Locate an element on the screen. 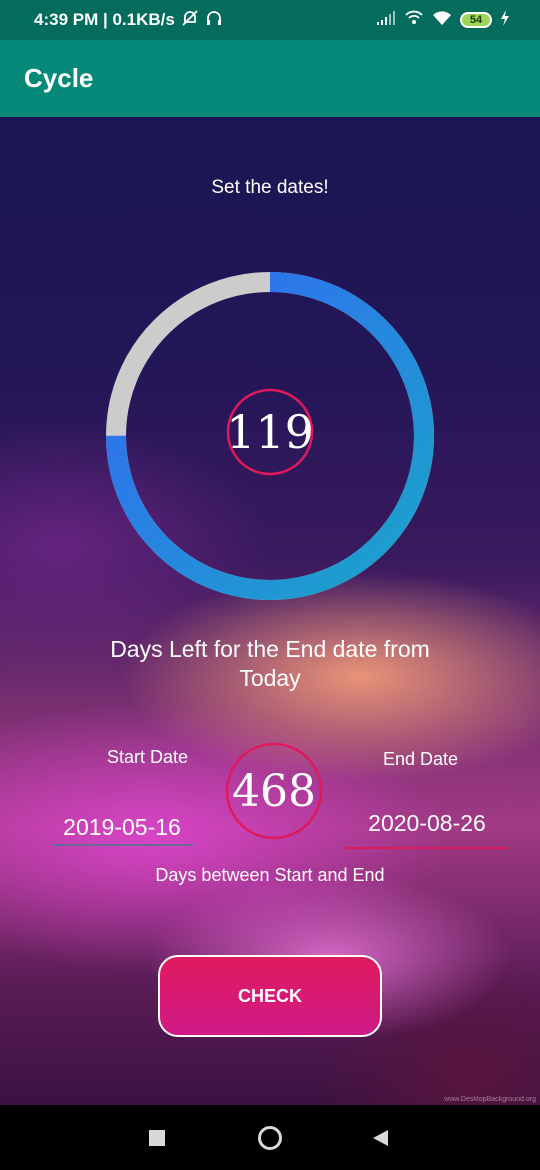  home-button is located at coordinates (270, 1137).